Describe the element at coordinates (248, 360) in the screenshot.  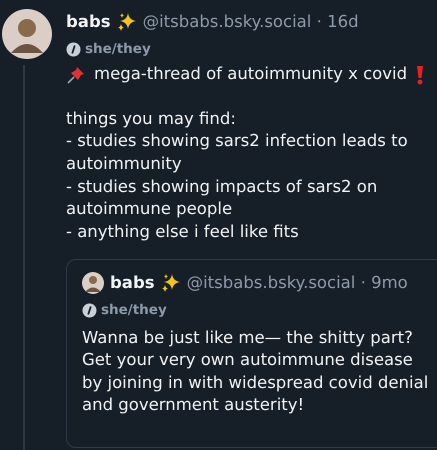
I see `quote-text: Get your very own autoimmune disease` at that location.